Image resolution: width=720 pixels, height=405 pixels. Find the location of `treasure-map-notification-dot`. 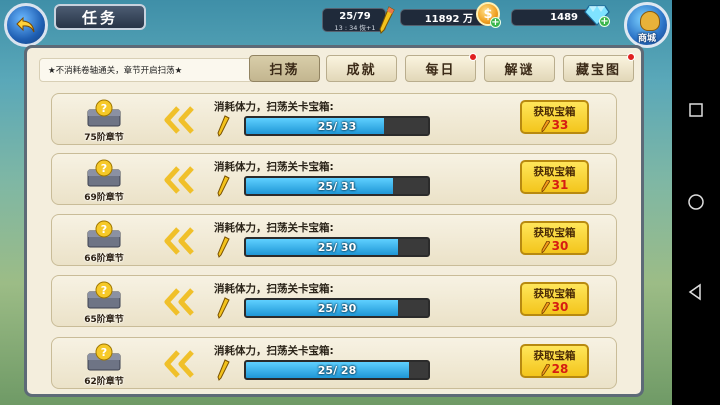

treasure-map-notification-dot is located at coordinates (631, 57).